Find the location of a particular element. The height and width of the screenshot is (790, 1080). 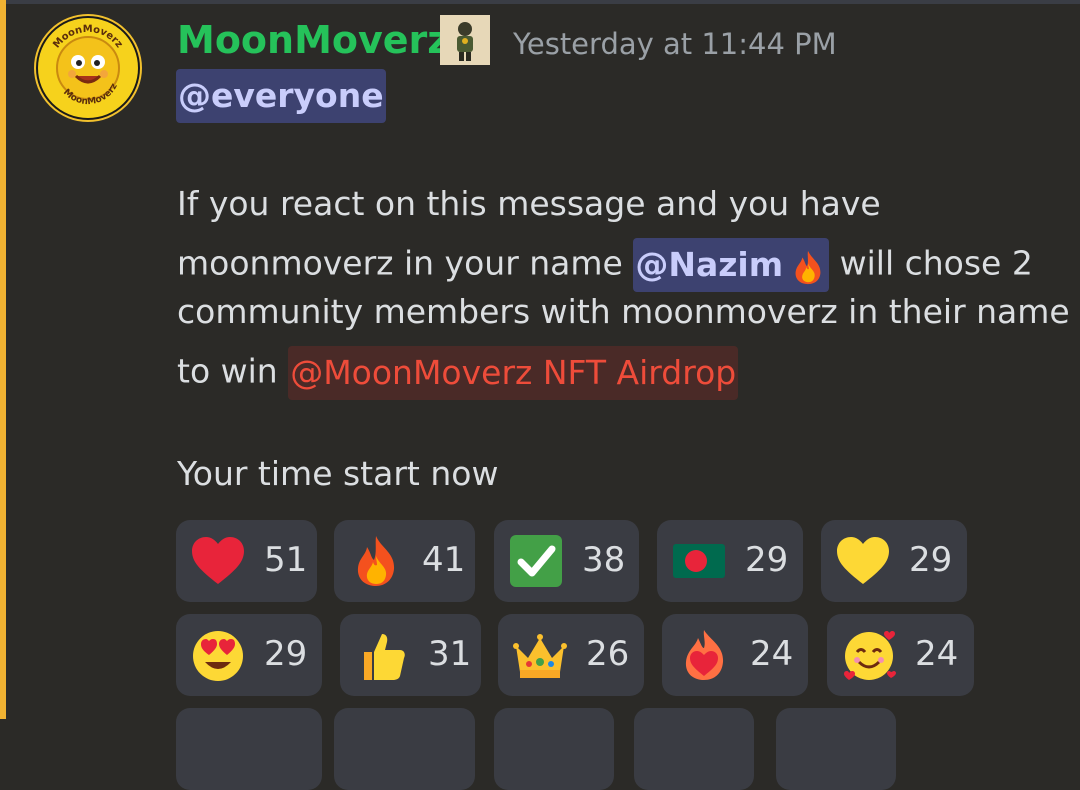

reaction-count: 26 is located at coordinates (608, 654).